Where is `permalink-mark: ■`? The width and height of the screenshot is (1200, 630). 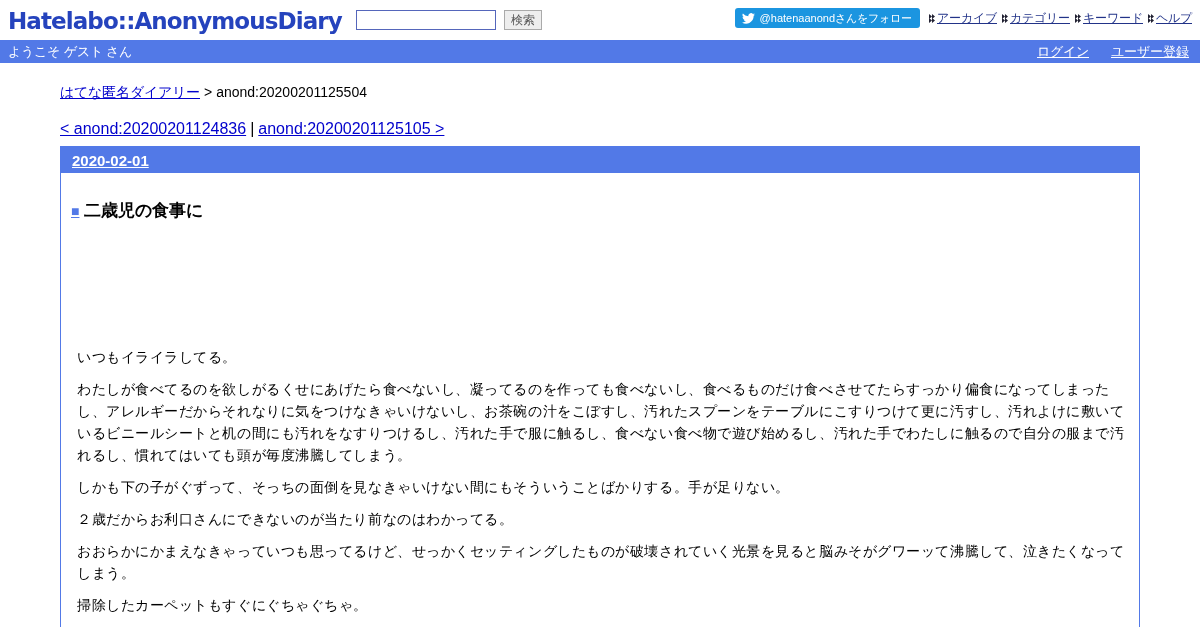 permalink-mark: ■ is located at coordinates (75, 210).